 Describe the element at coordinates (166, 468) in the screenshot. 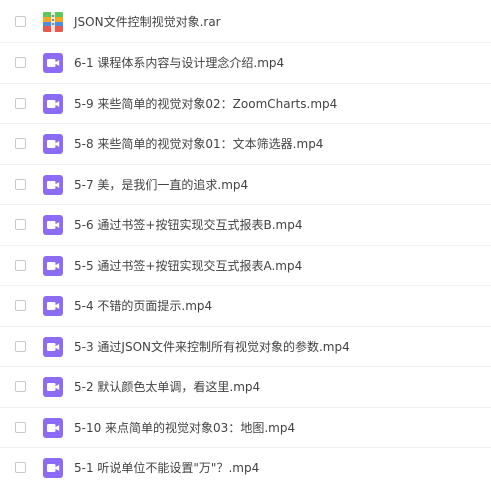

I see `file-name: 5-1 听说单位不能设置"万"？.mp4` at that location.